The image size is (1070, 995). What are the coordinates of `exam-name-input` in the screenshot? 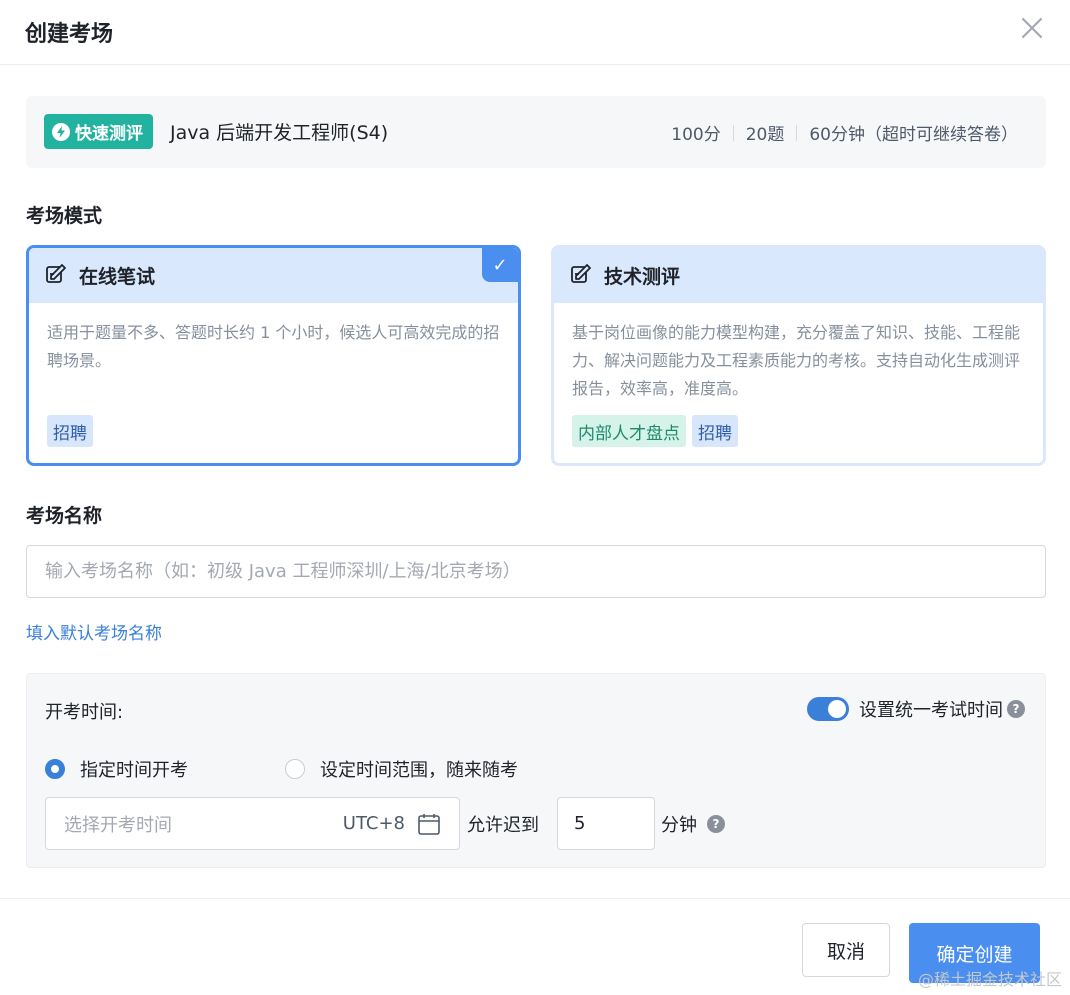 It's located at (536, 571).